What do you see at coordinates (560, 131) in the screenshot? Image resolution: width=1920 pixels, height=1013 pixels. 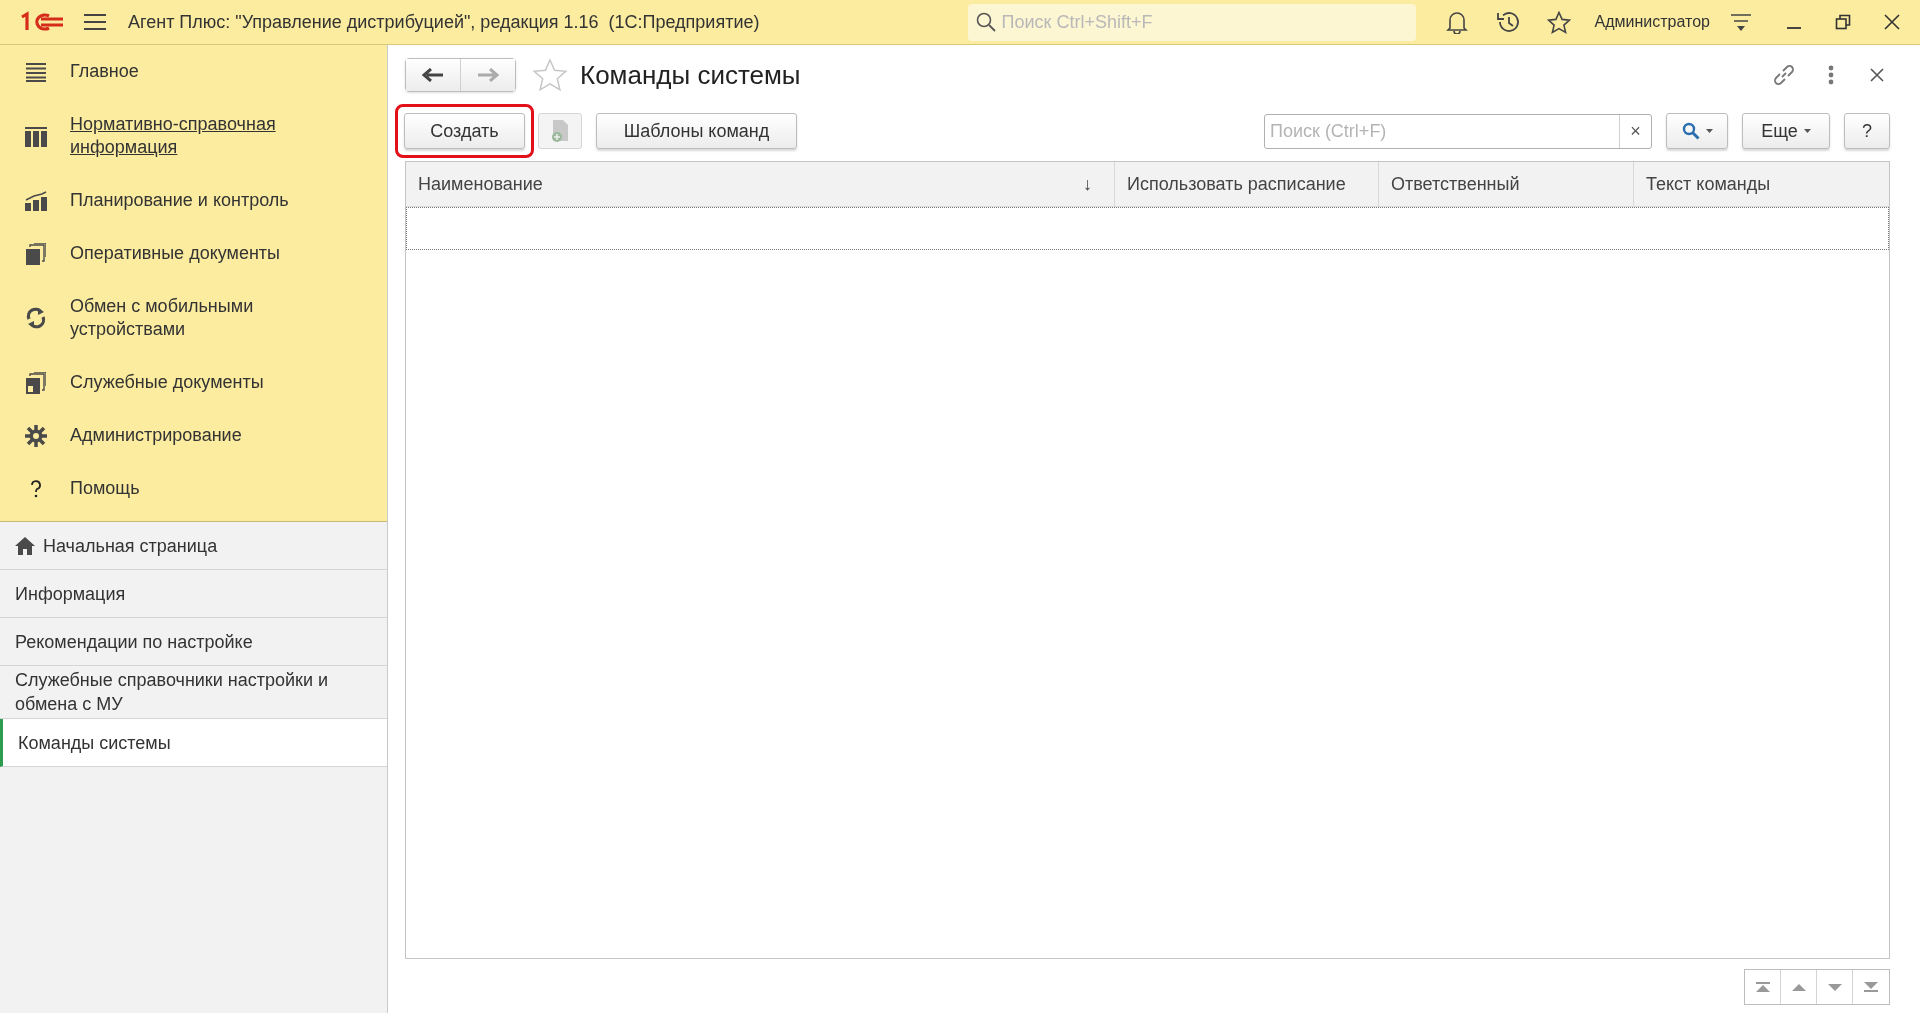 I see `document-add-icon` at bounding box center [560, 131].